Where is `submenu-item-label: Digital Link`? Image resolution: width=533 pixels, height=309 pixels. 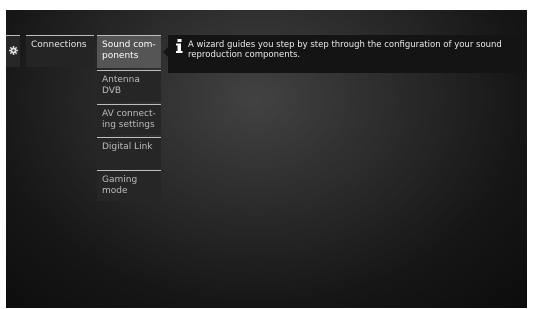
submenu-item-label: Digital Link is located at coordinates (127, 147).